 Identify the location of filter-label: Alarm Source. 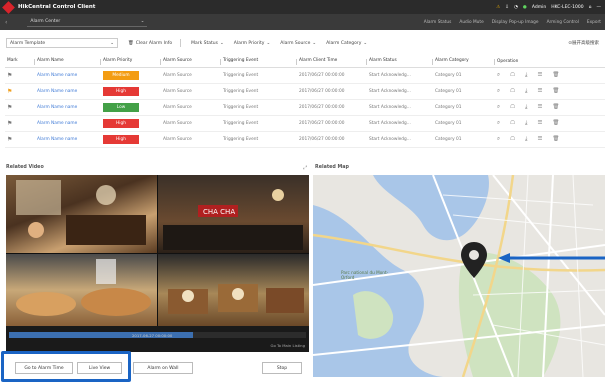
(295, 43).